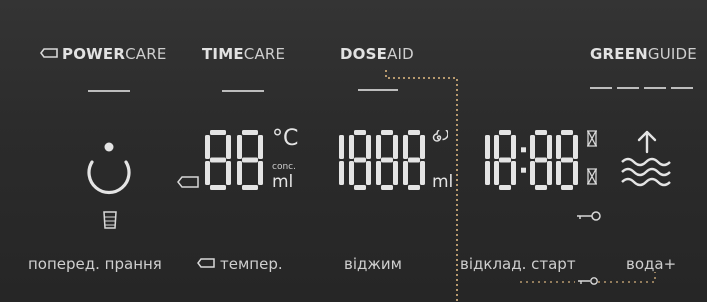 This screenshot has height=302, width=707. I want to click on prewash-button: поперед. прання, so click(95, 264).